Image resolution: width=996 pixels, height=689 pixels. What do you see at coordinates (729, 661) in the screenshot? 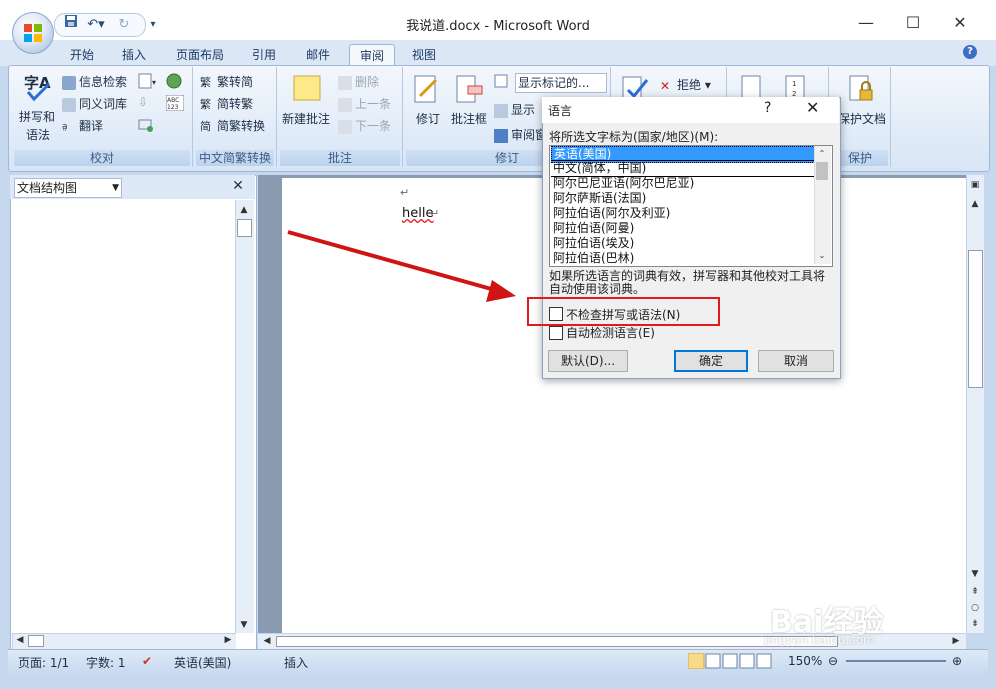
I see `view-buttons` at bounding box center [729, 661].